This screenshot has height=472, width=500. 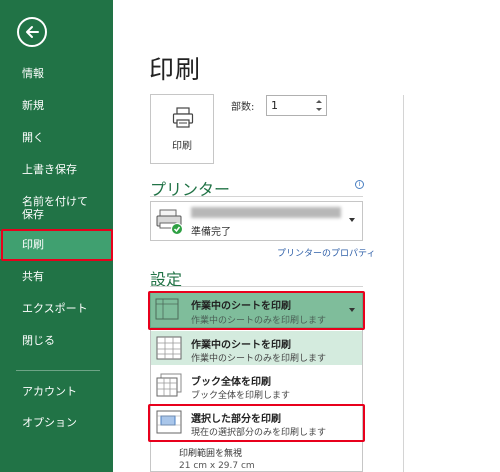 I want to click on active-sheet-icon, so click(x=169, y=348).